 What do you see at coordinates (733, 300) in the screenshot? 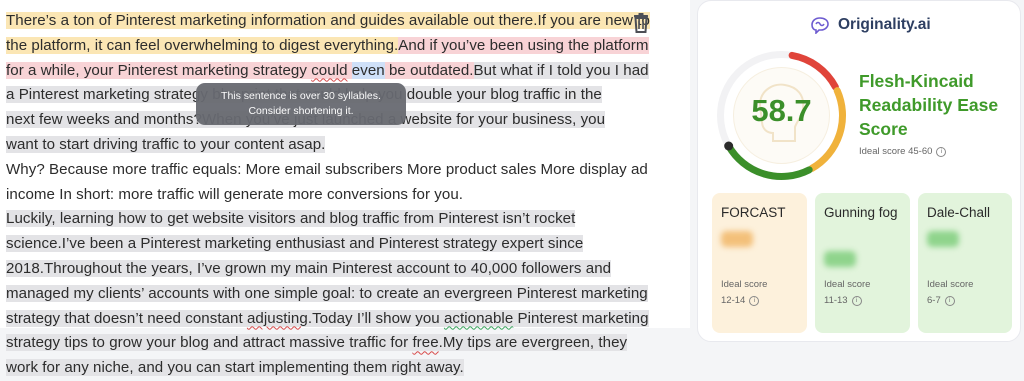
I see `forcast-ideal-range: 12-14` at bounding box center [733, 300].